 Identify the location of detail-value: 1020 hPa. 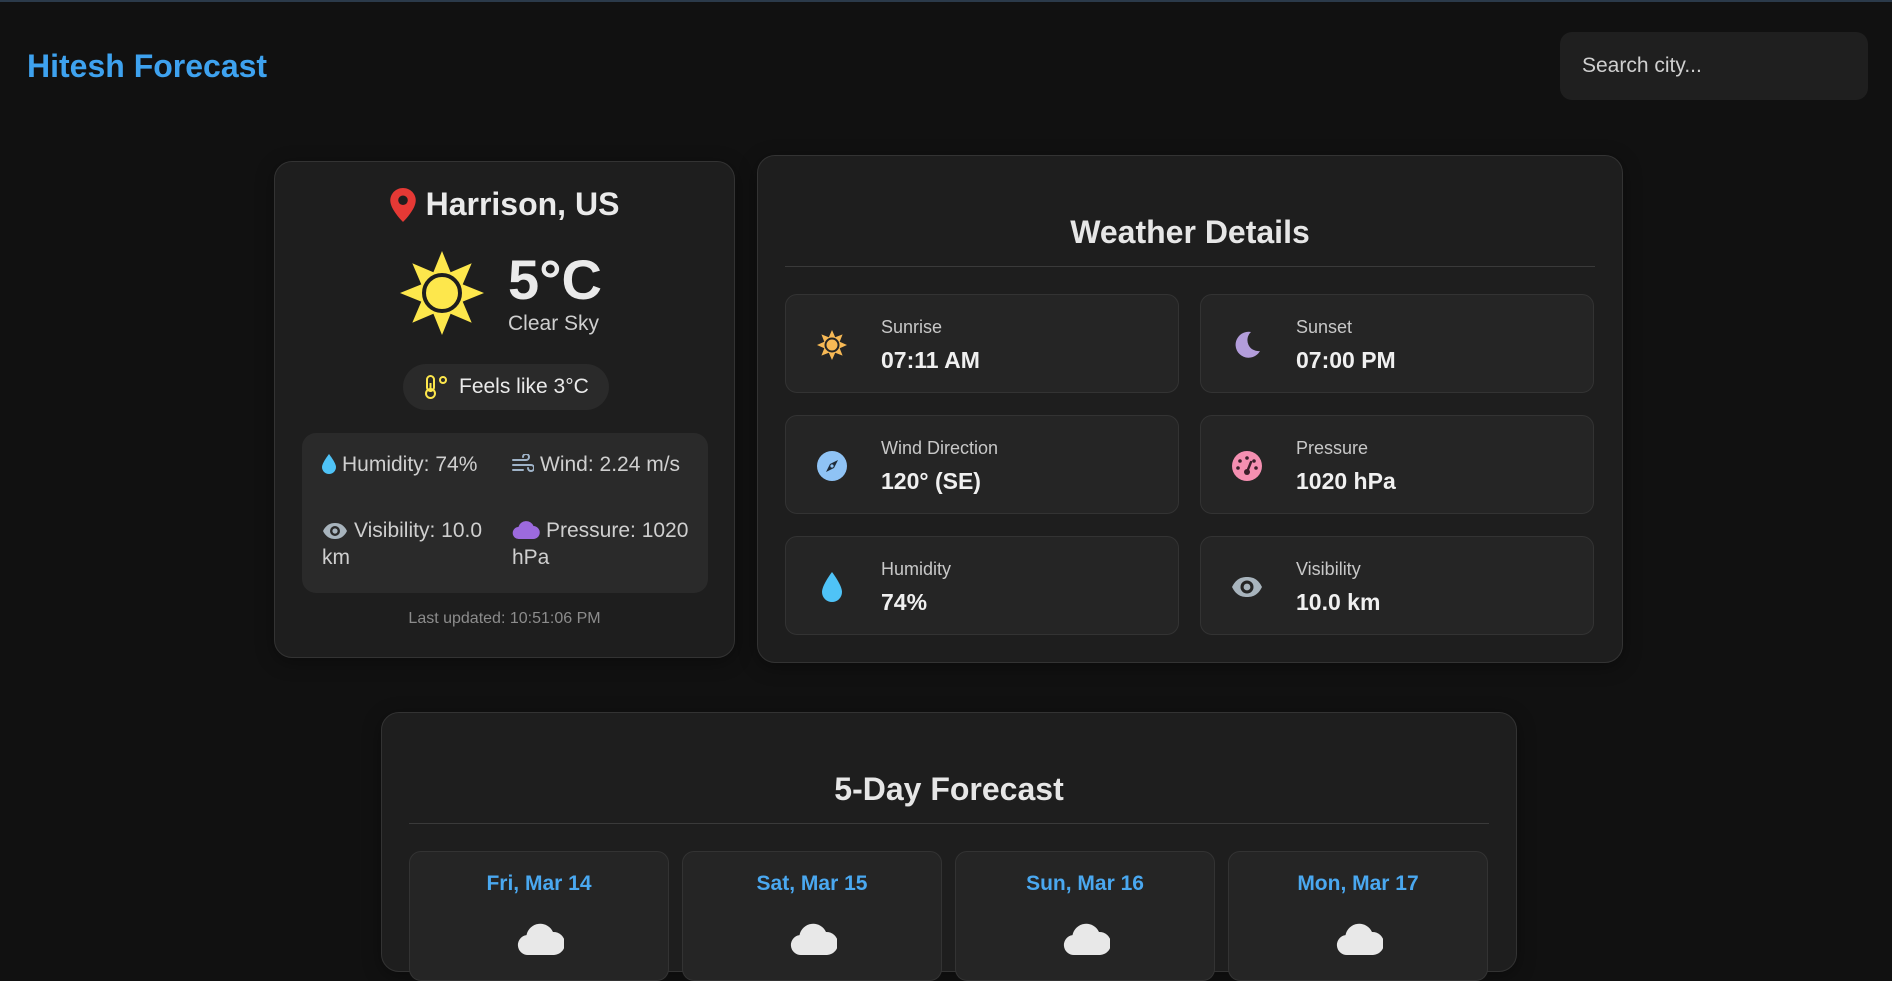
(1346, 481).